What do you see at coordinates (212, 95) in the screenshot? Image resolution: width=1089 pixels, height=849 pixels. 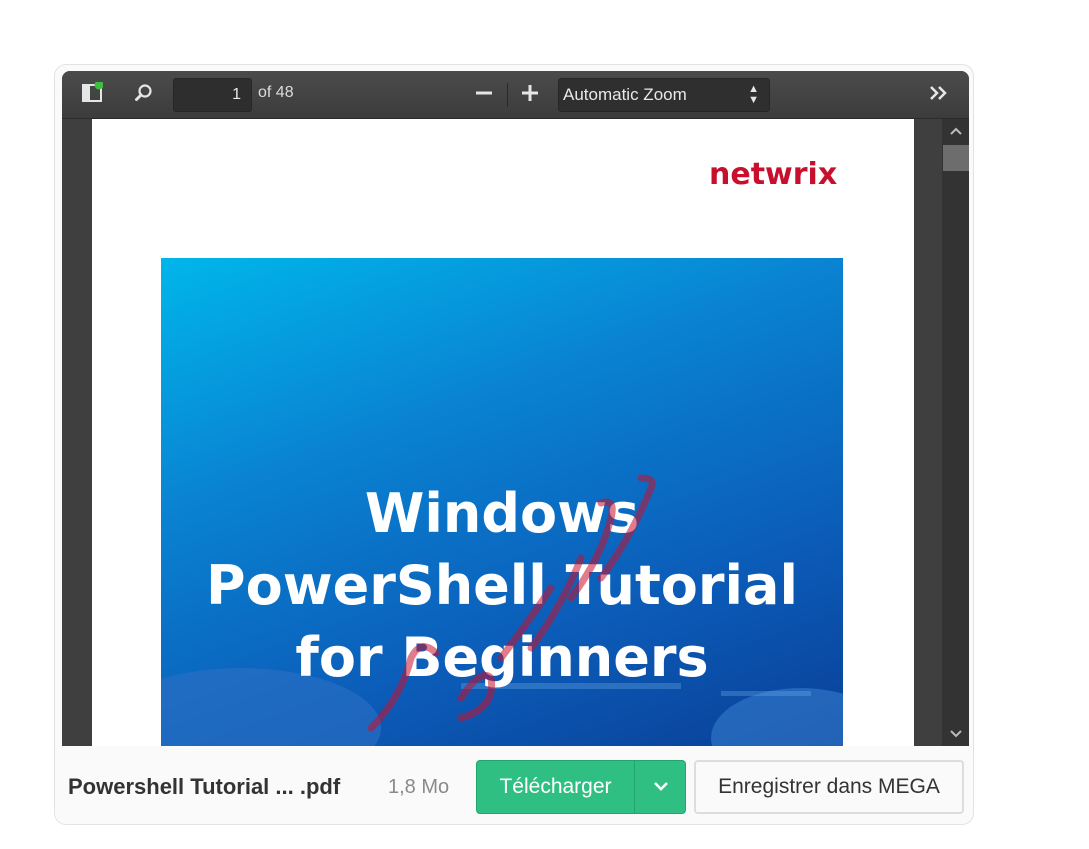 I see `page-number-input: 1` at bounding box center [212, 95].